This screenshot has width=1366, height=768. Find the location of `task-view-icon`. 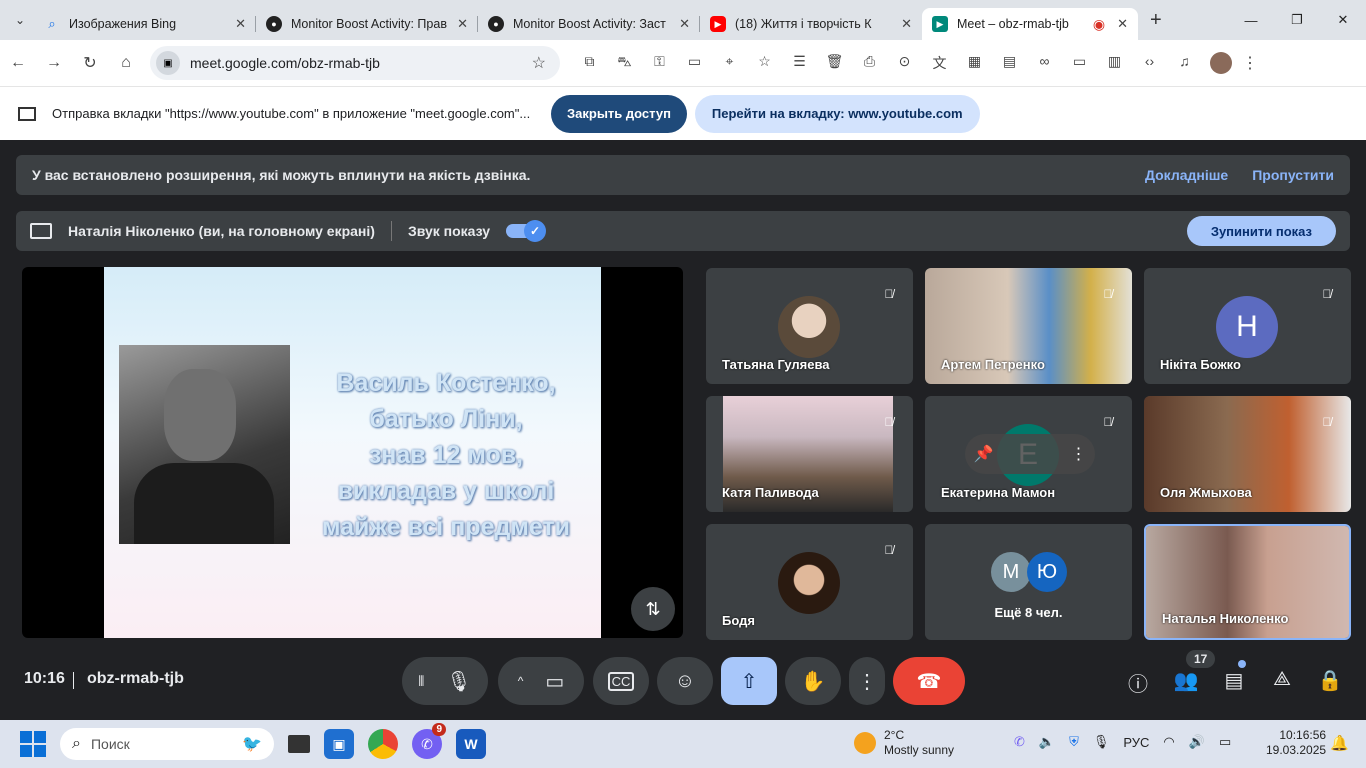

task-view-icon is located at coordinates (299, 744).